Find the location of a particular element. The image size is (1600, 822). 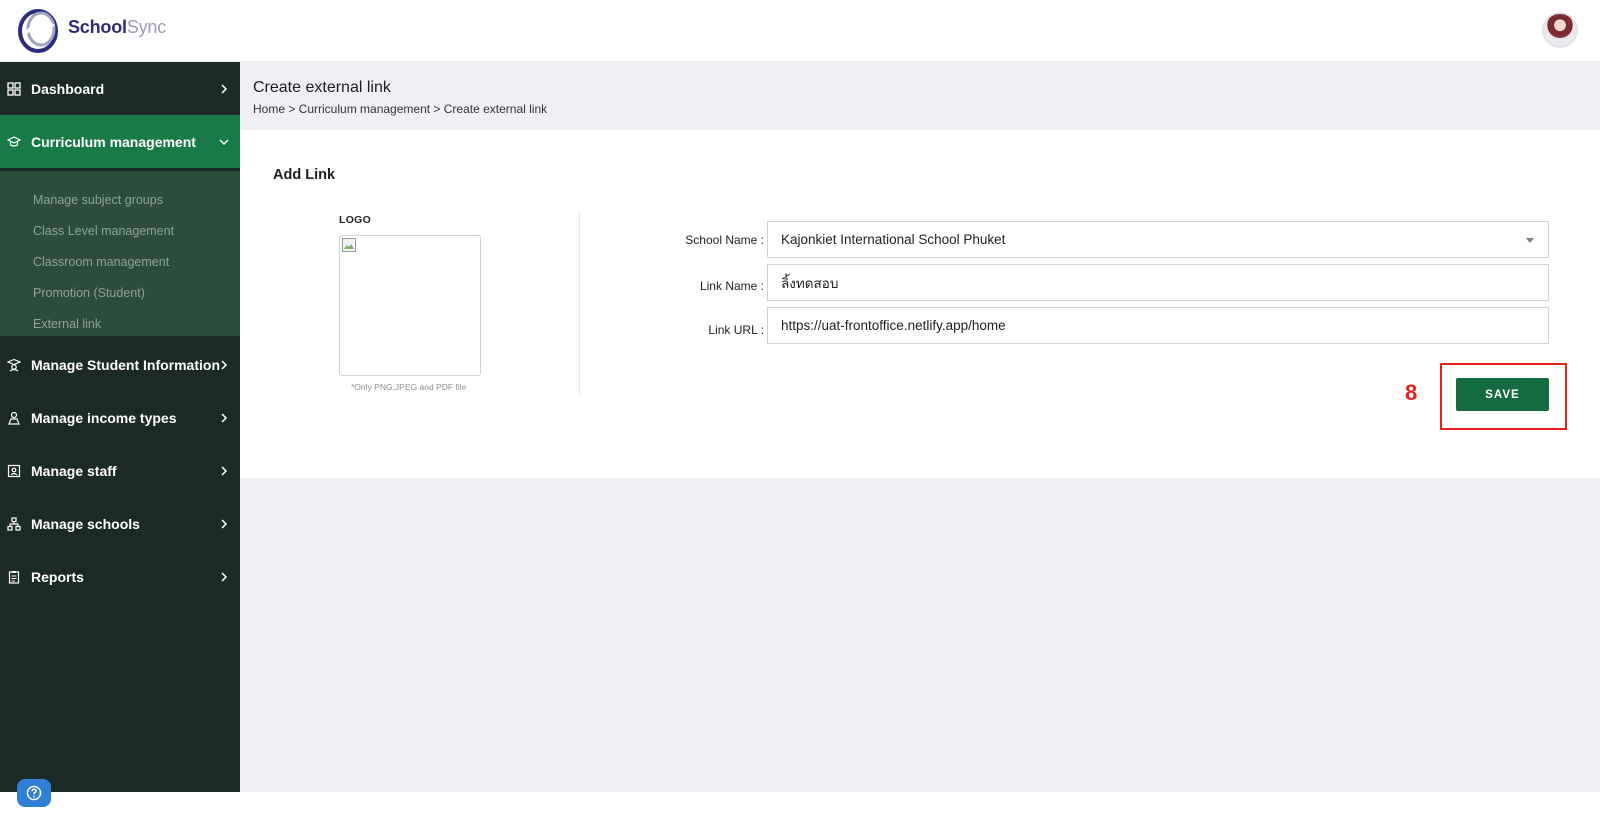

broken-image-icon is located at coordinates (349, 245).